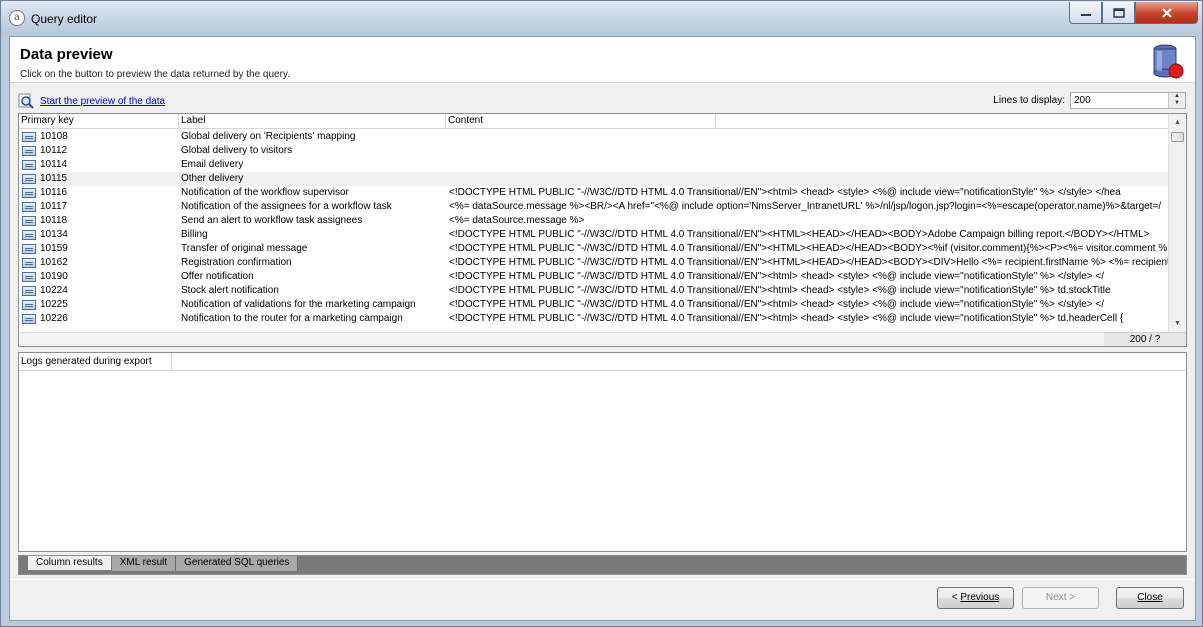 The height and width of the screenshot is (627, 1203). I want to click on label-cell: Transfer of original message, so click(244, 248).